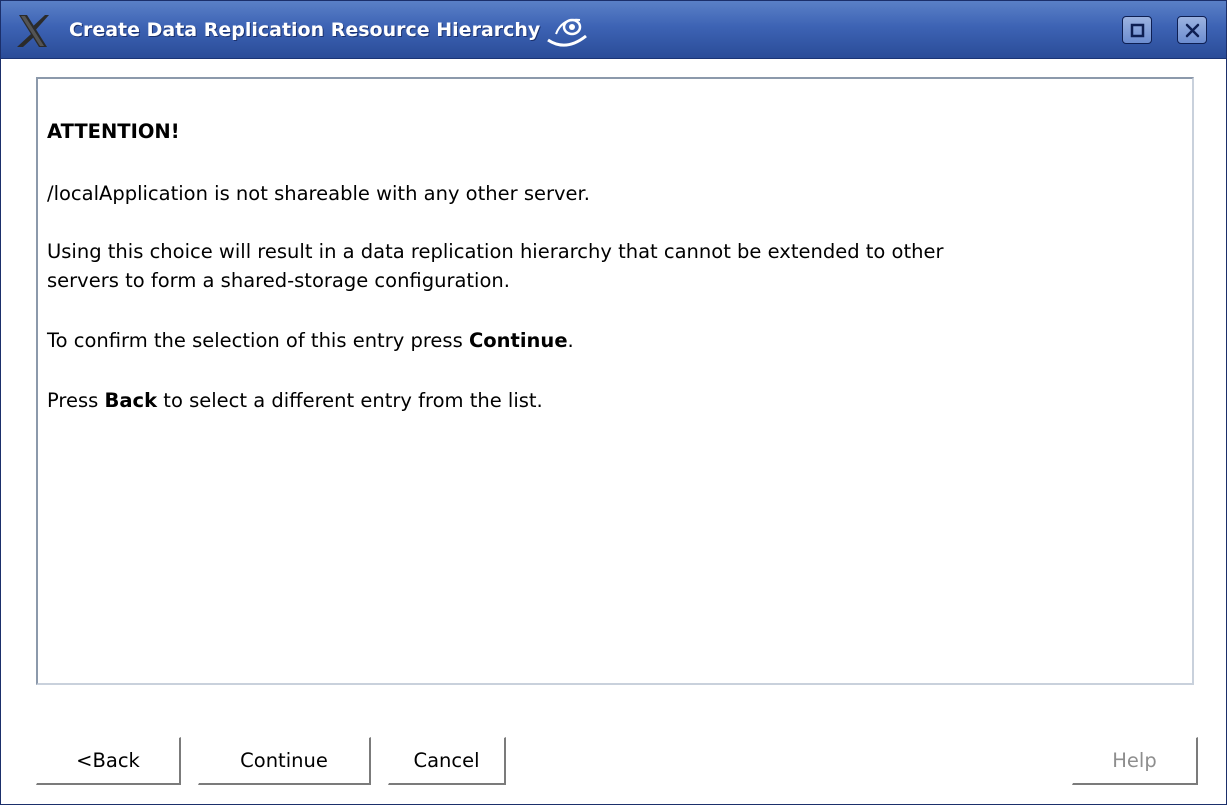 The height and width of the screenshot is (805, 1227). I want to click on confirm-instruction-post: ., so click(570, 340).